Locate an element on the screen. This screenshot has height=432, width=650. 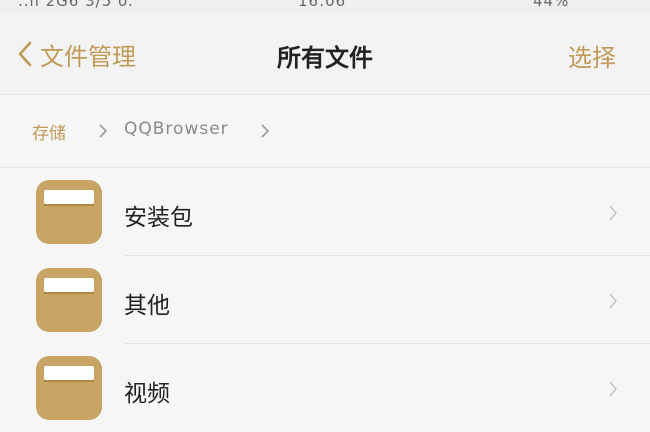
clock-text: 16:06 is located at coordinates (322, 5).